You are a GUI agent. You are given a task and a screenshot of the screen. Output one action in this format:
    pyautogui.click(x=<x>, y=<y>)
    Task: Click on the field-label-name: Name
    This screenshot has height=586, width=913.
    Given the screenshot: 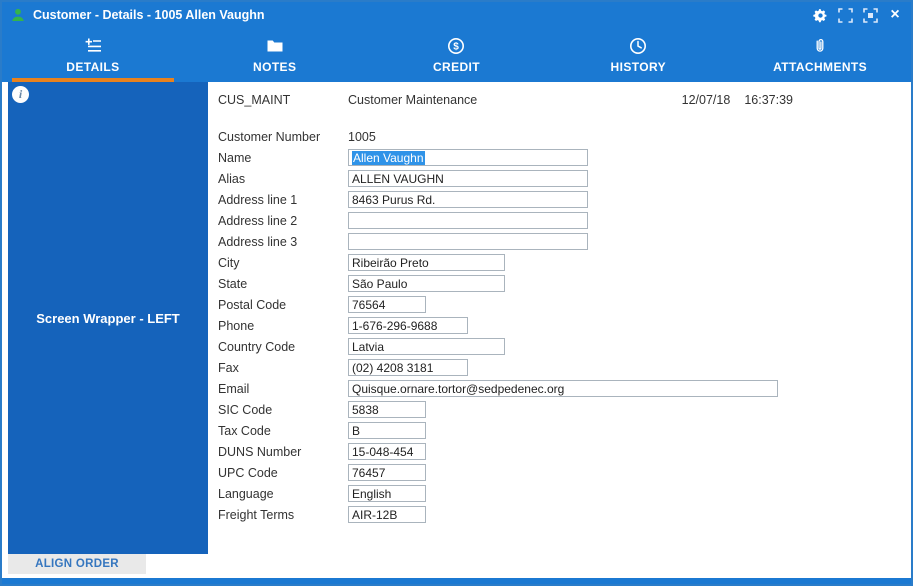 What is the action you would take?
    pyautogui.click(x=235, y=157)
    